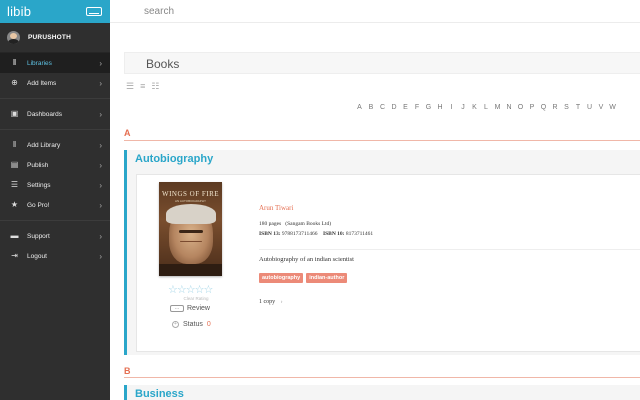  Describe the element at coordinates (612, 107) in the screenshot. I see `alpha-letter: W` at that location.